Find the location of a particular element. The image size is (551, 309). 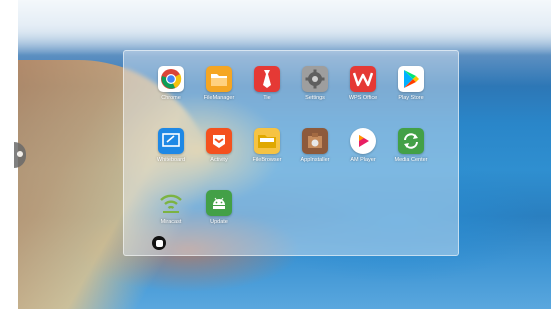

app-app-installer: AppInstaller is located at coordinates (315, 153).